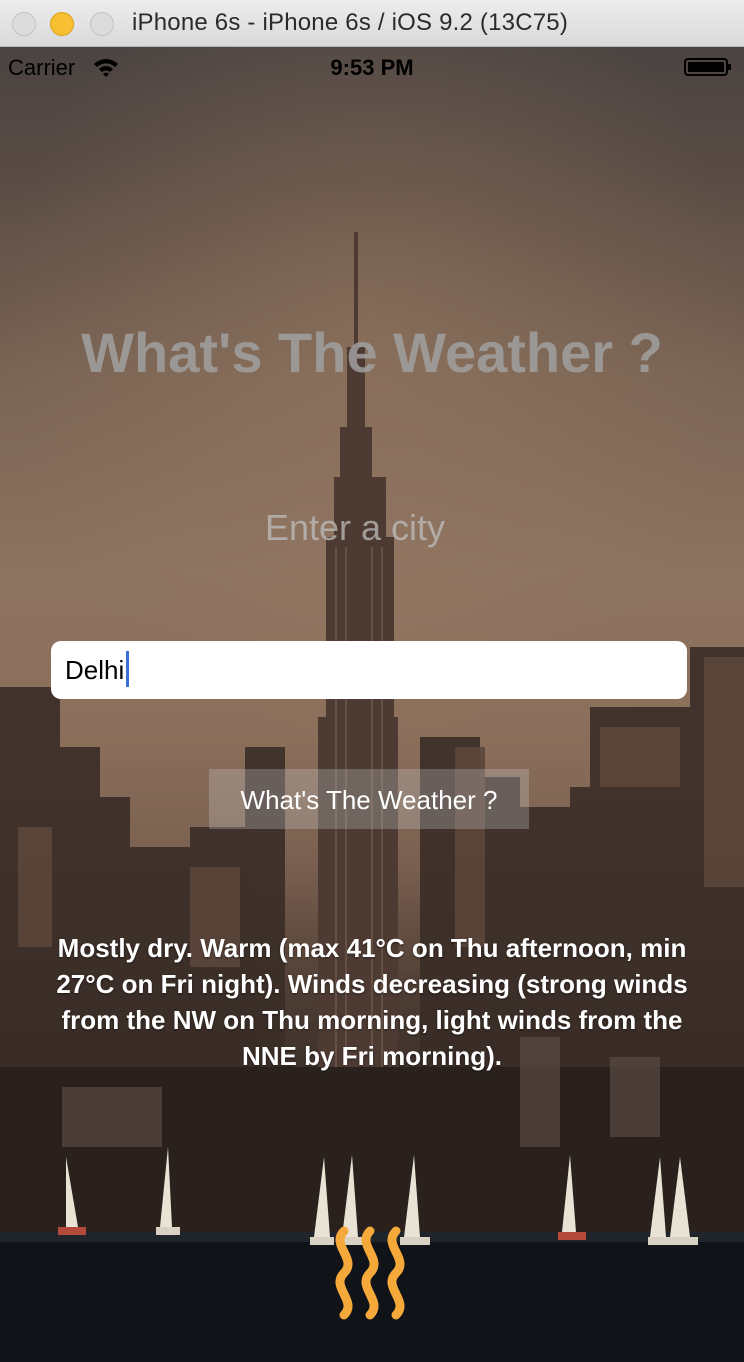  I want to click on enter-city-prompt: Enter a city, so click(355, 527).